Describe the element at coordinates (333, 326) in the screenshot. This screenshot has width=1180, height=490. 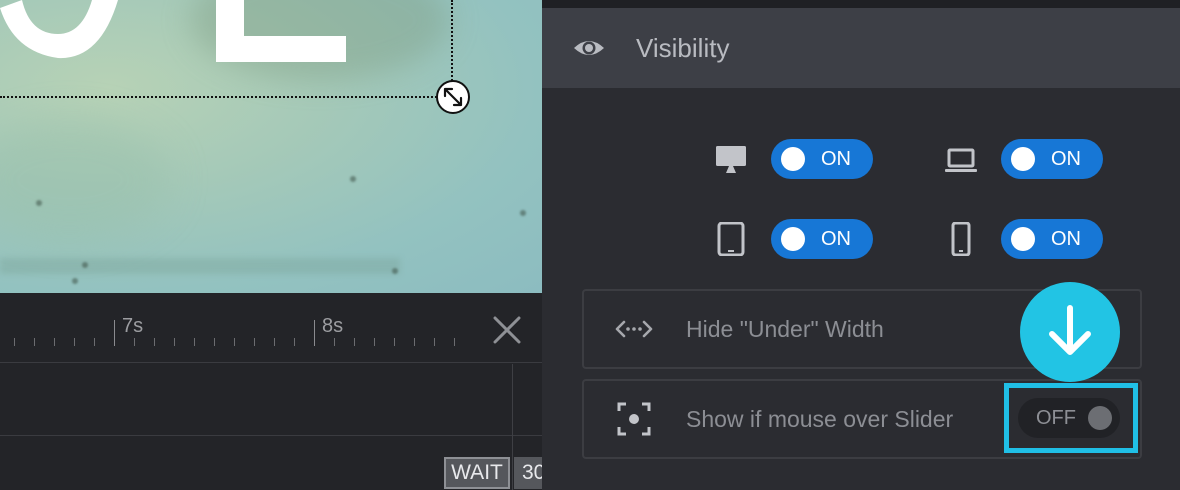
I see `ruler-label-8s: 8s` at that location.